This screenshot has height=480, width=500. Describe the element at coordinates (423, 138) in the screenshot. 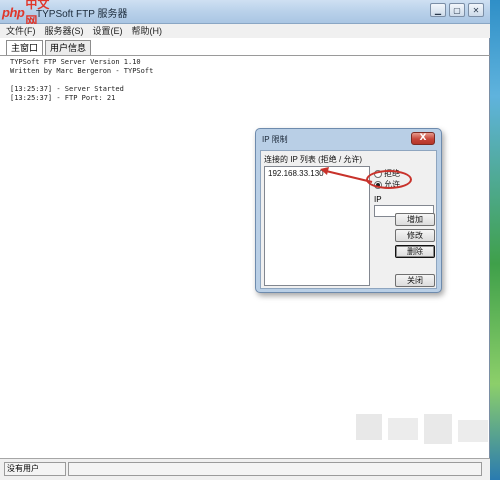

I see `dialog-close-button: X` at that location.